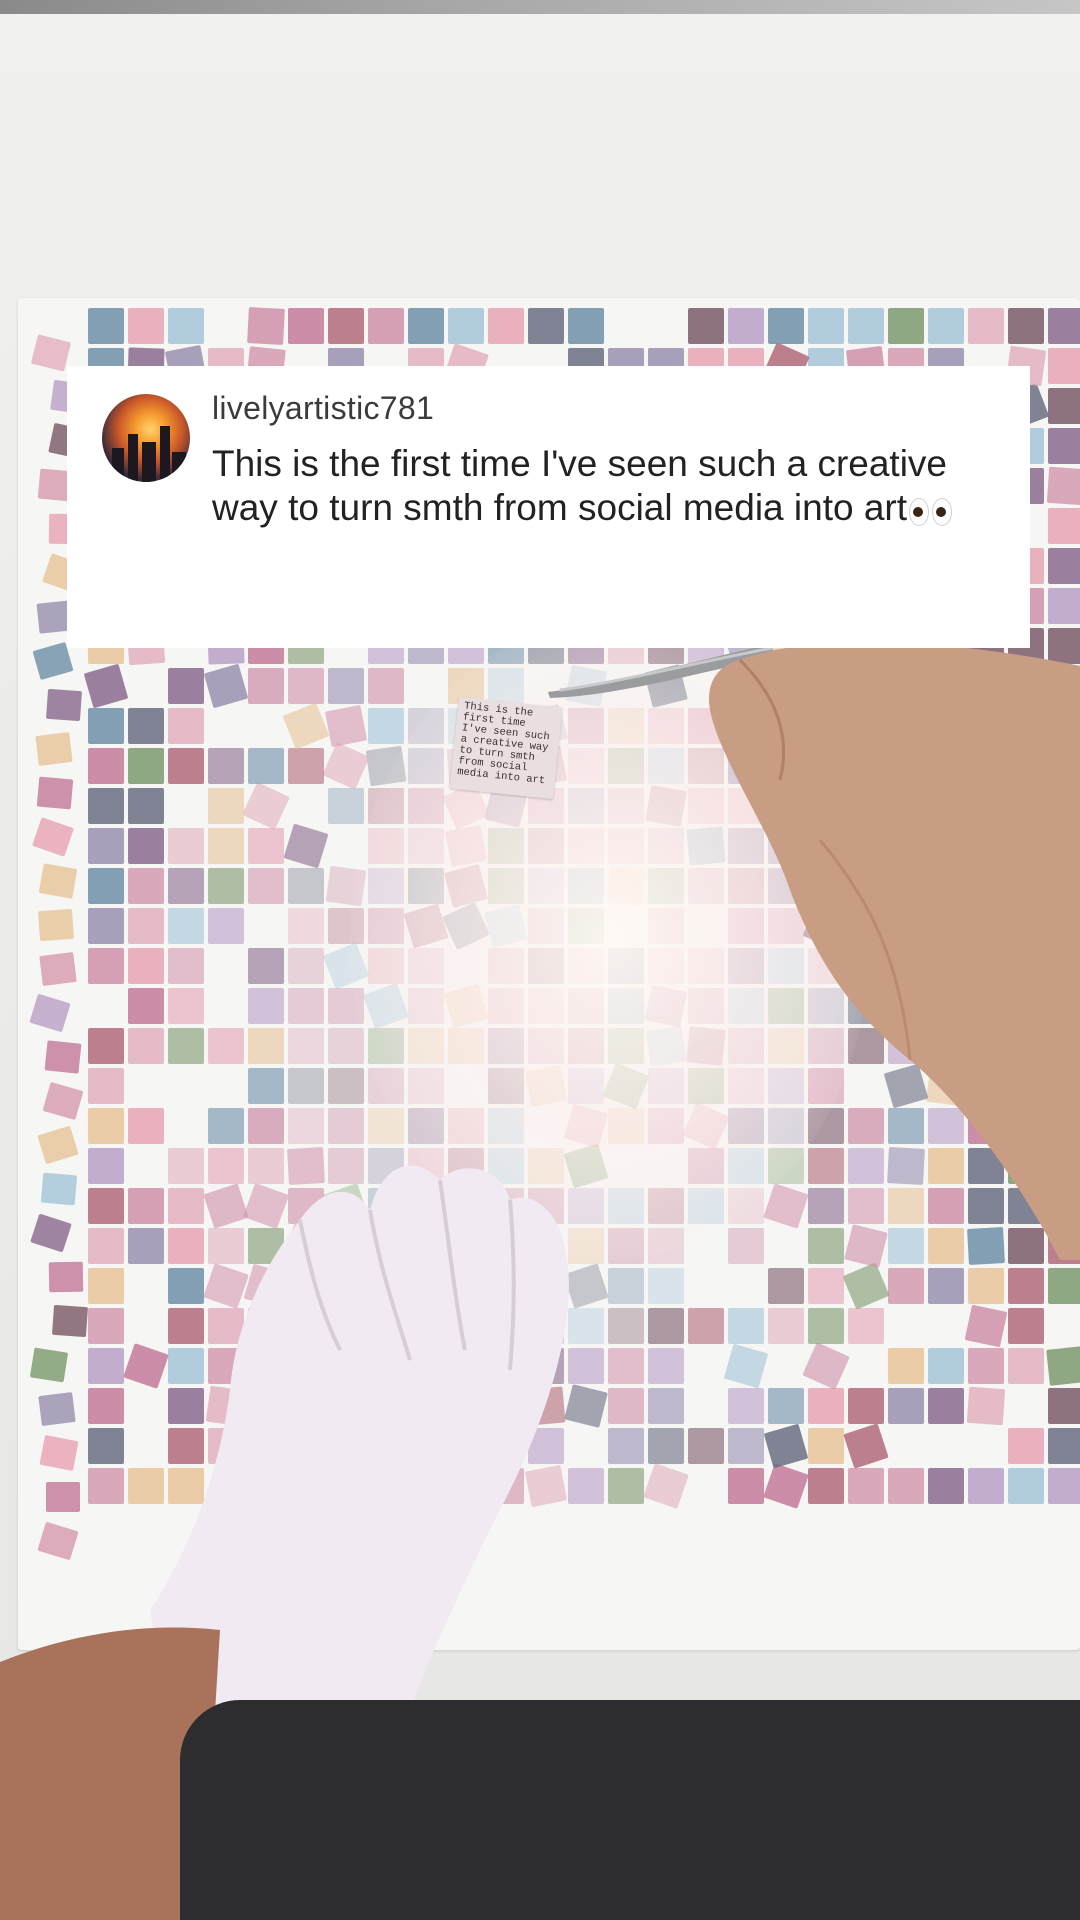 The width and height of the screenshot is (1080, 1920). Describe the element at coordinates (540, 7) in the screenshot. I see `table-edge` at that location.